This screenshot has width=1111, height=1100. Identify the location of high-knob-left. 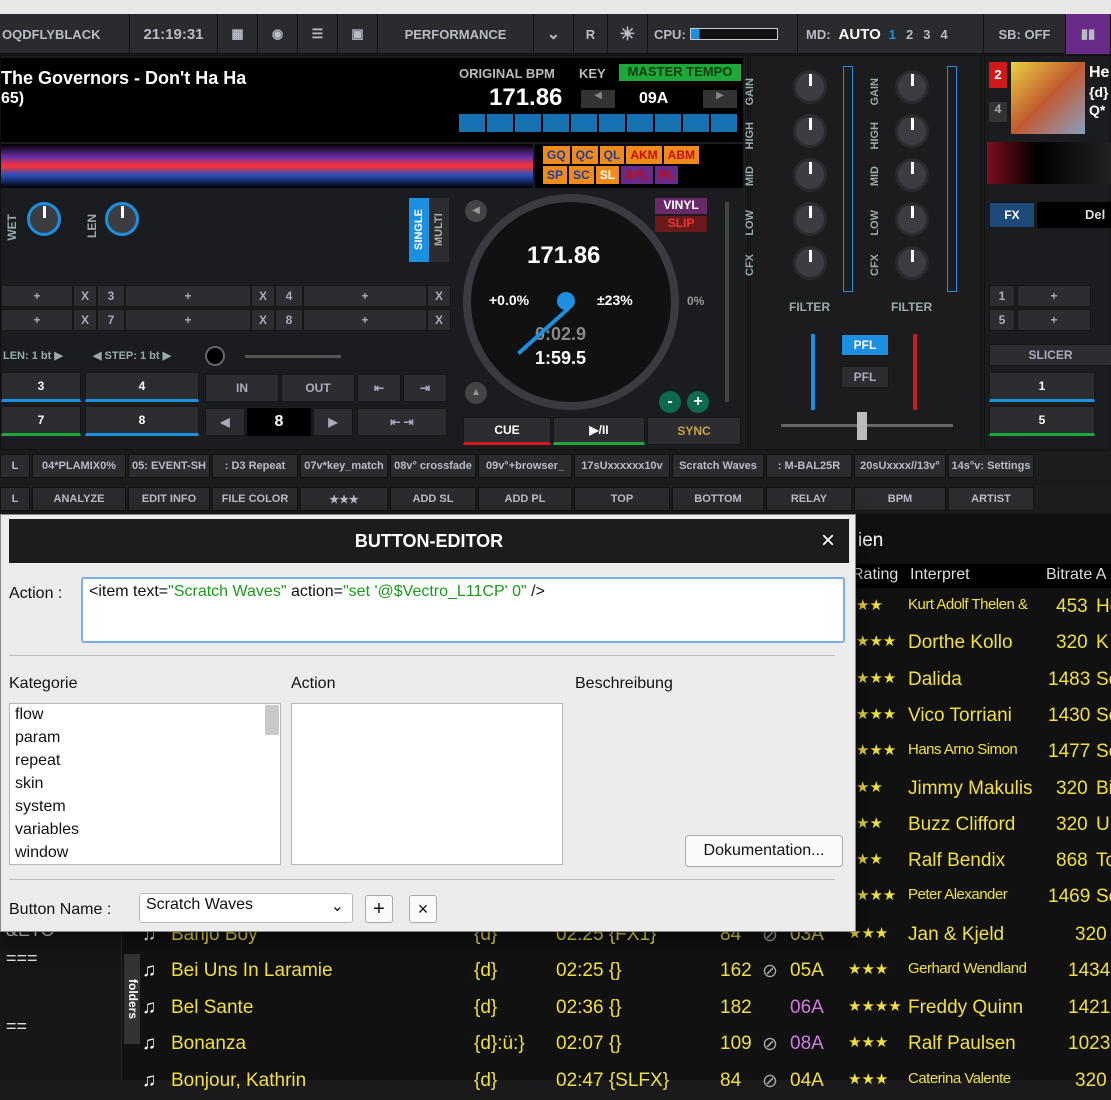
(810, 131).